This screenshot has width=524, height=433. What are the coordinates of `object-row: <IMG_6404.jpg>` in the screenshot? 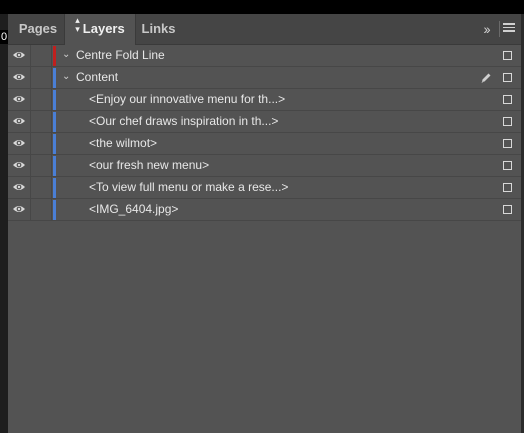 It's located at (264, 210).